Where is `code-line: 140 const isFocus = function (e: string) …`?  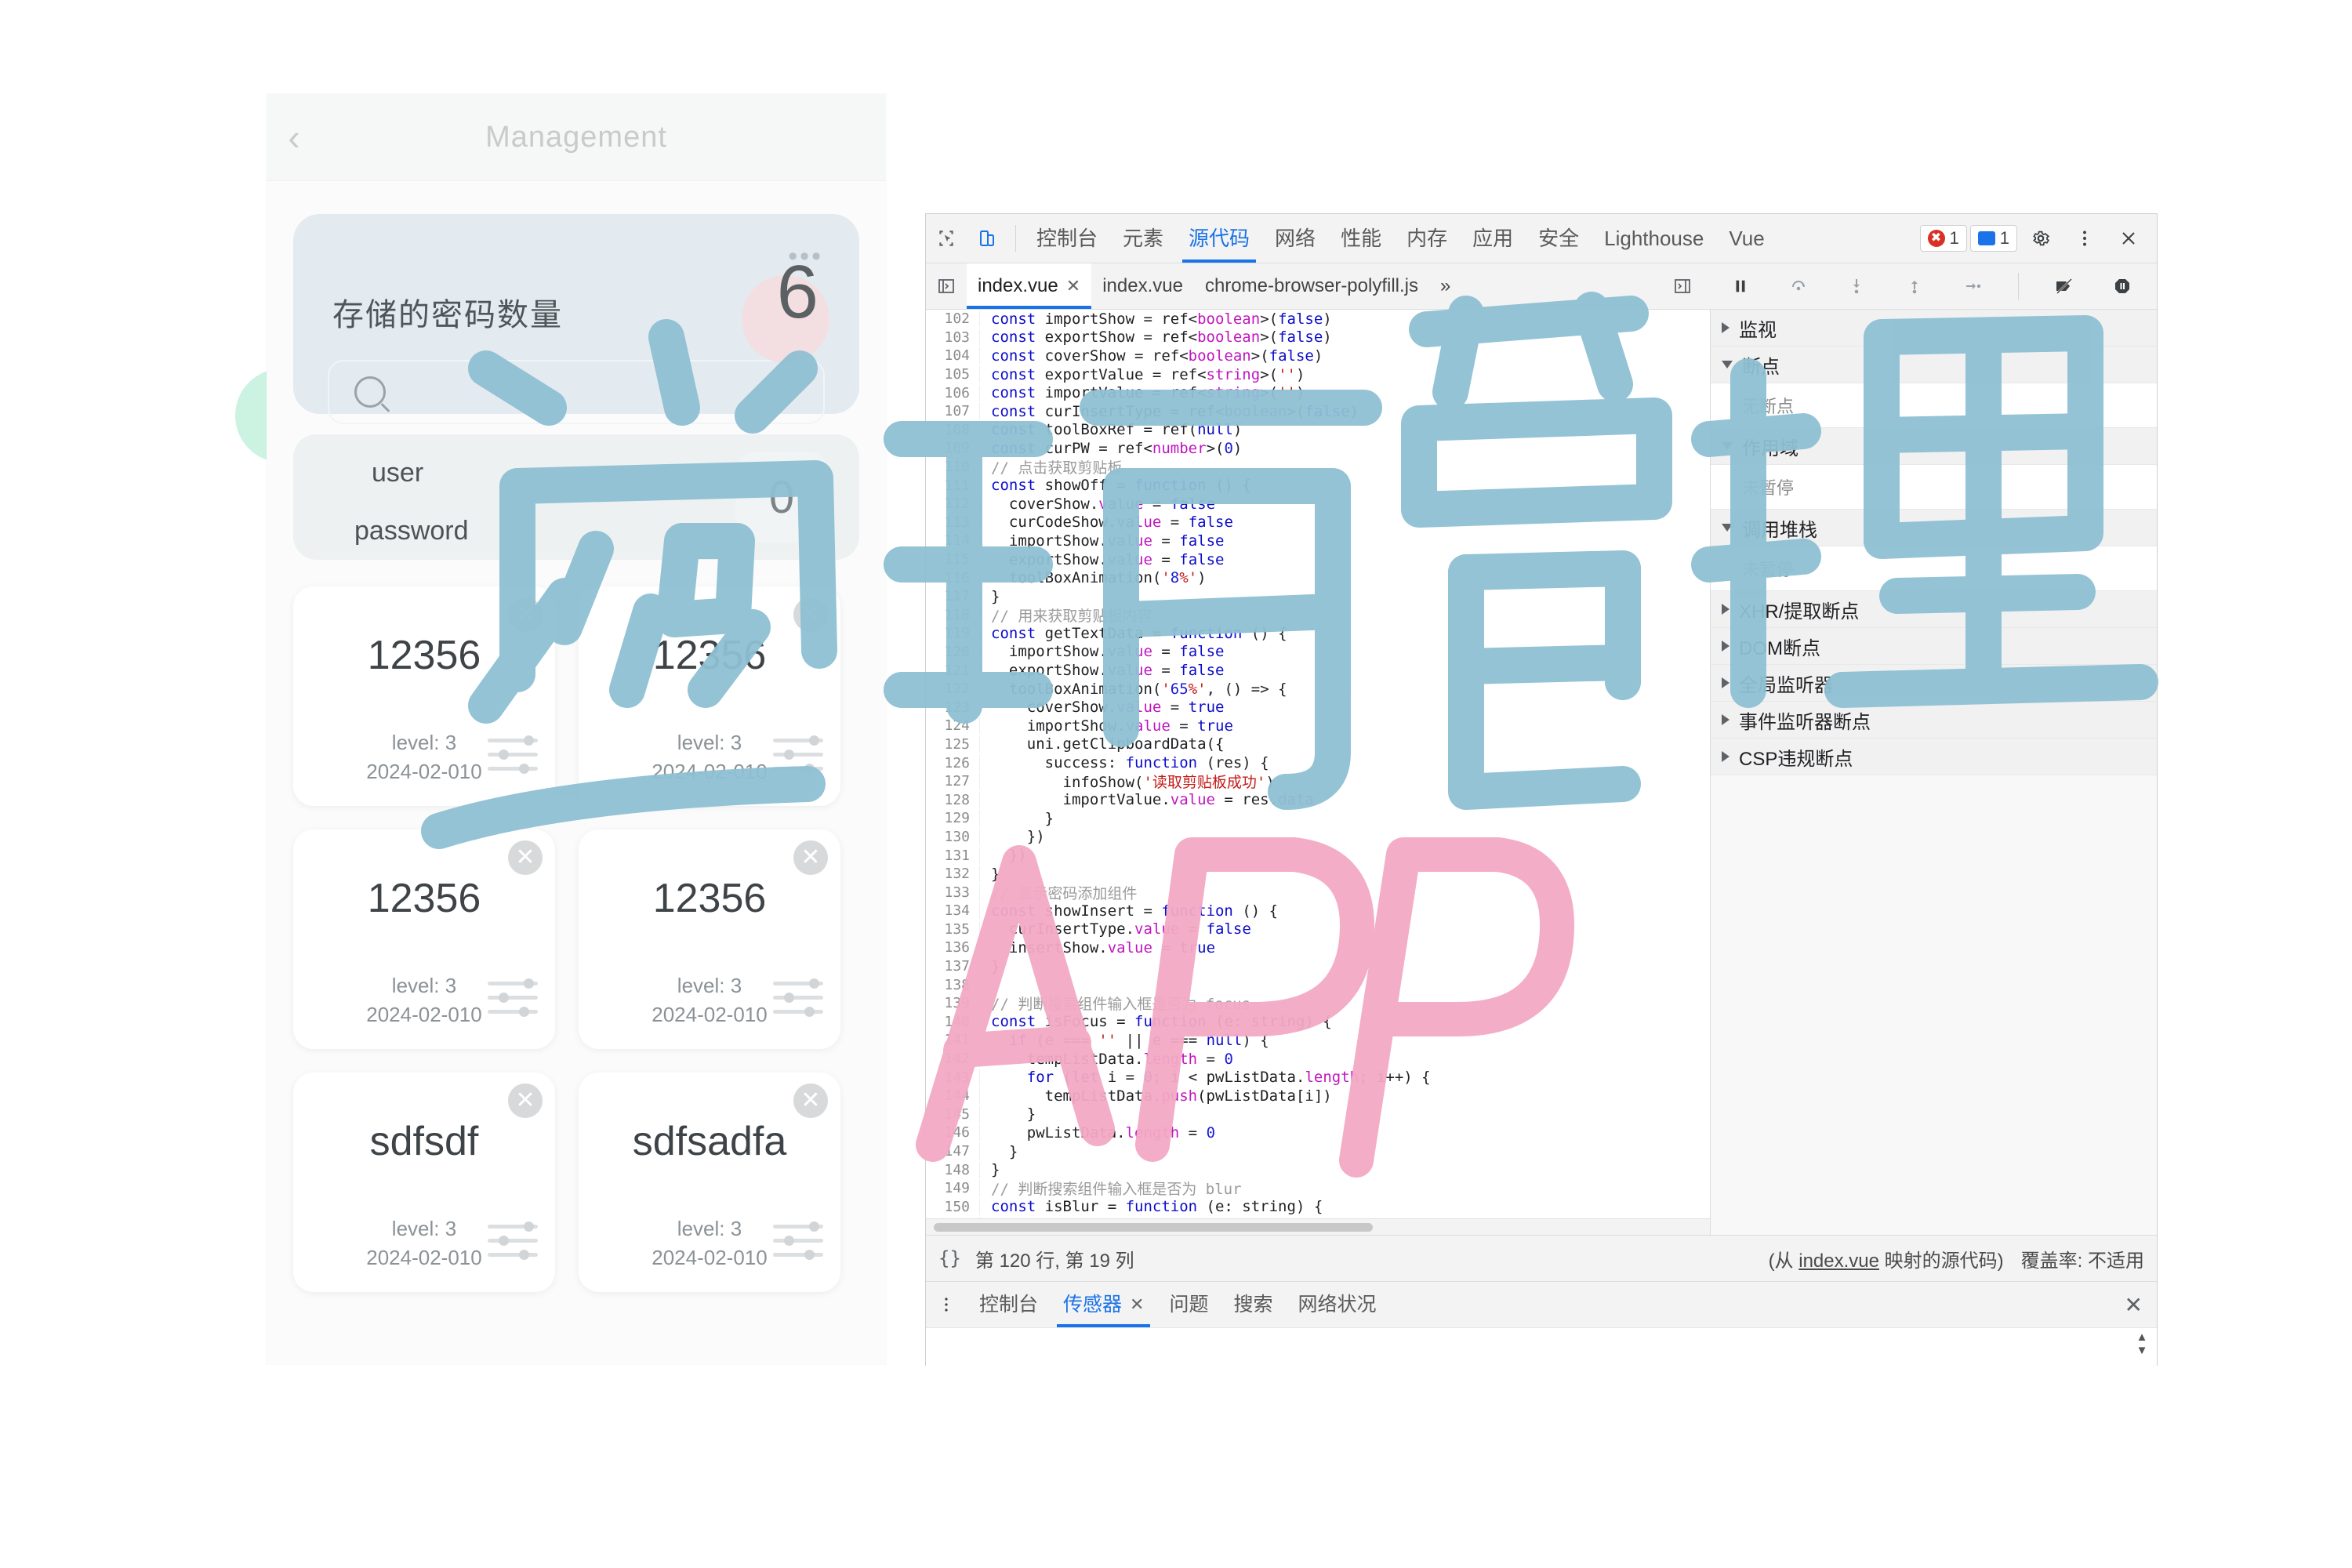
code-line: 140 const isFocus = function (e: string) … is located at coordinates (1318, 1022).